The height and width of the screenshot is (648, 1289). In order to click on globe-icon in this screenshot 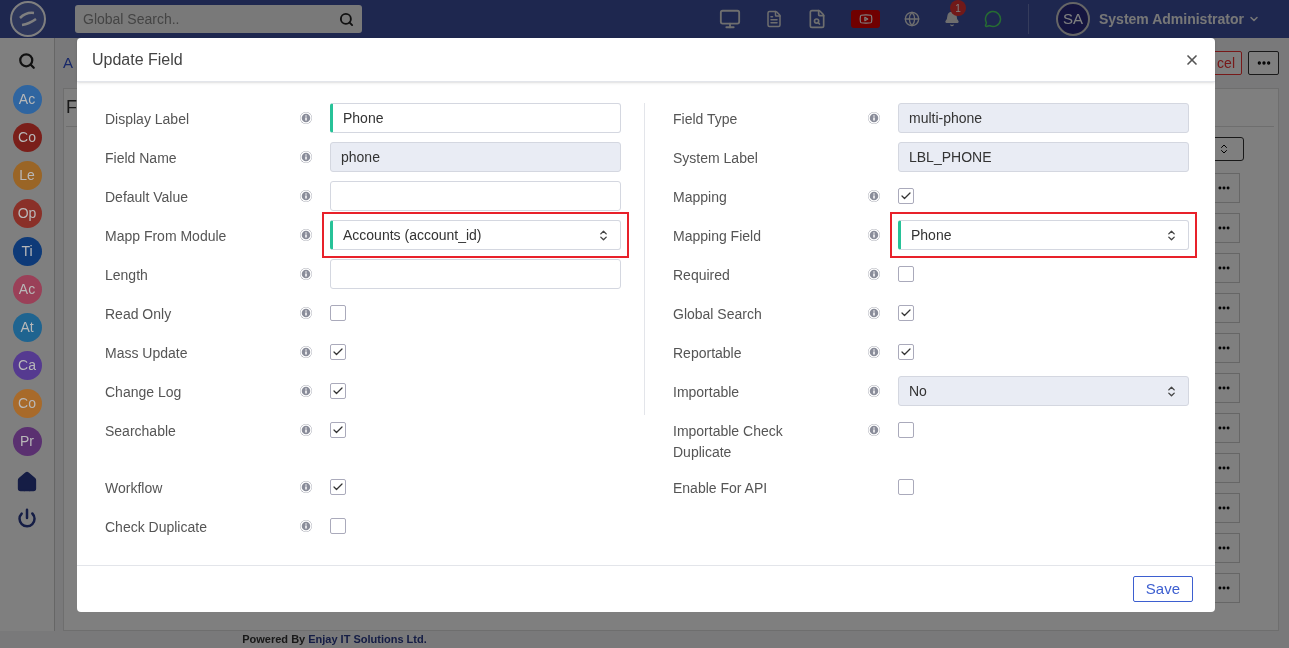, I will do `click(912, 19)`.